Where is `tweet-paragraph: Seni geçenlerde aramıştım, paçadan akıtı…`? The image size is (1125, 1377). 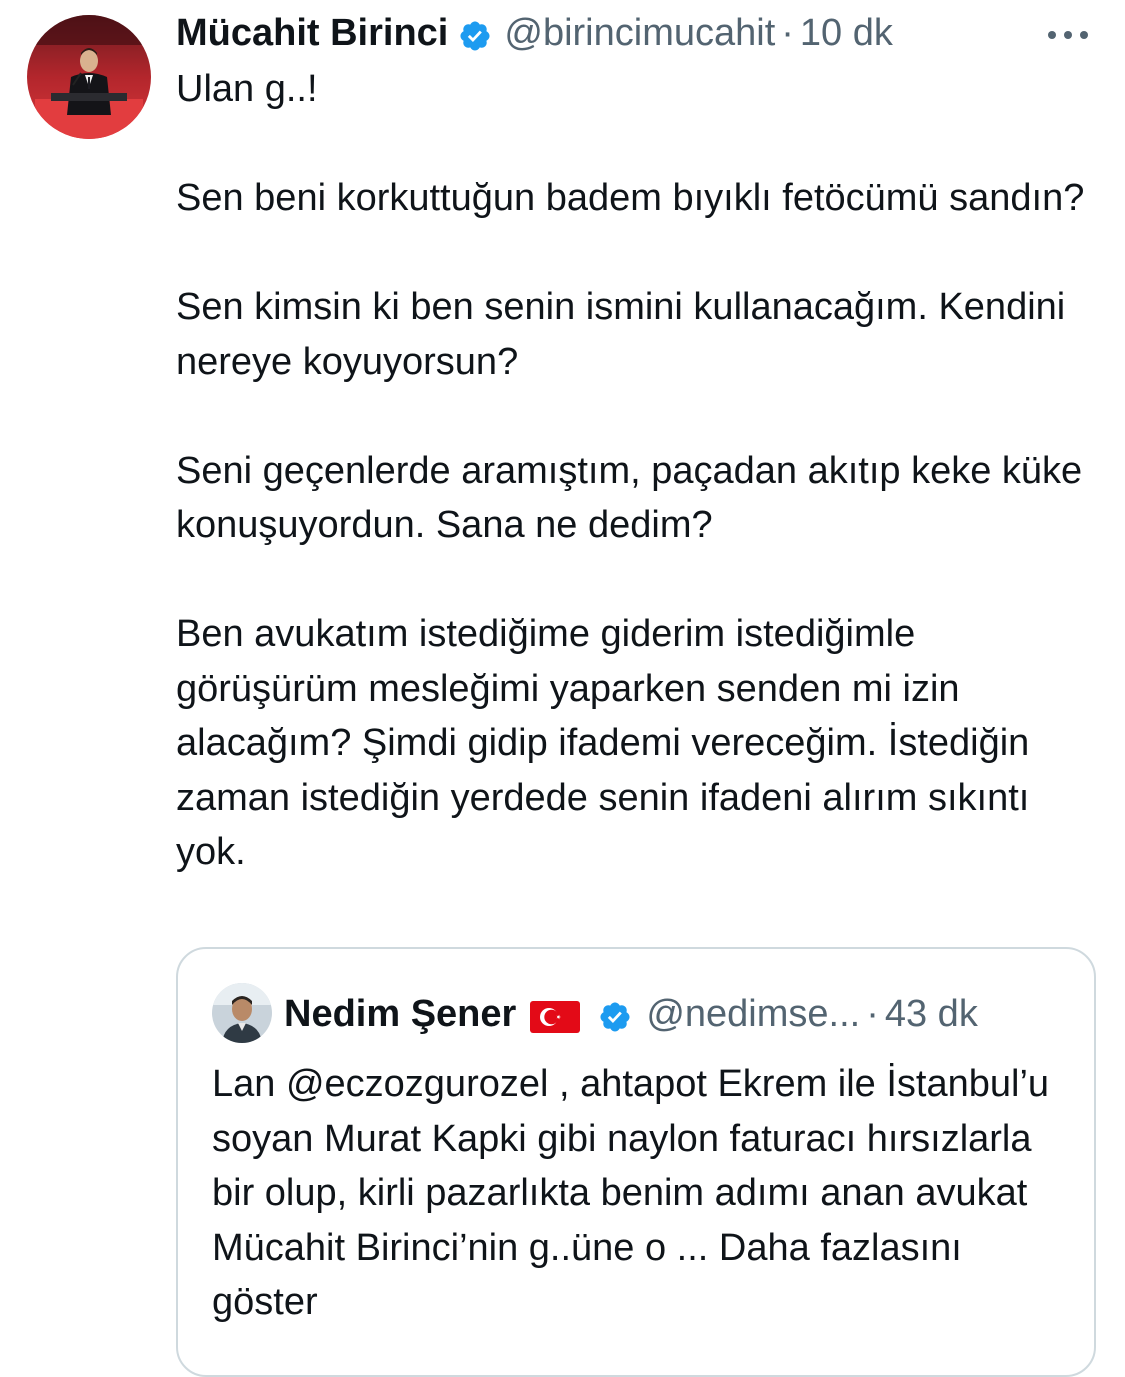
tweet-paragraph: Seni geçenlerde aramıştım, paçadan akıtı… is located at coordinates (629, 498).